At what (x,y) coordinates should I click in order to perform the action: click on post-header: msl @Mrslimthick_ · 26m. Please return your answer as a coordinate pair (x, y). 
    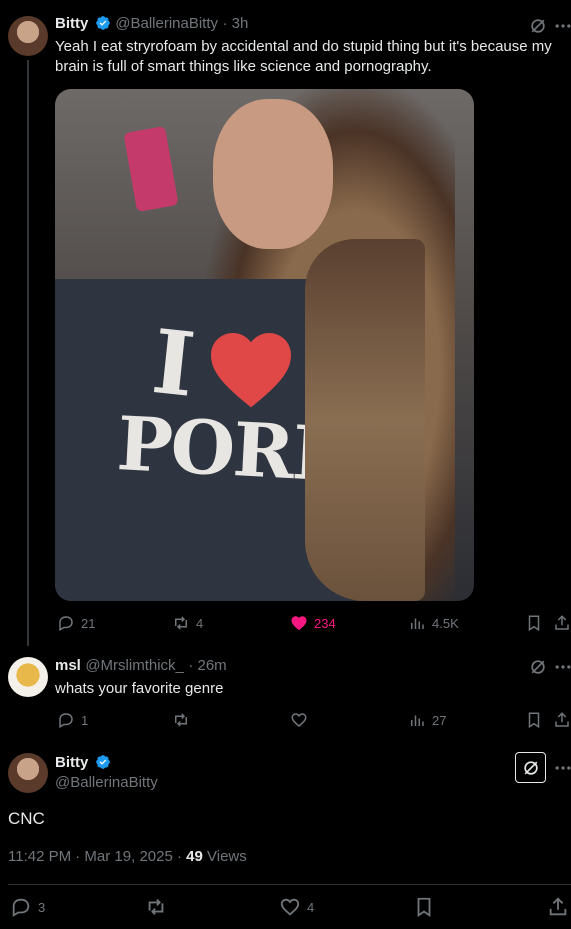
    Looking at the image, I should click on (141, 666).